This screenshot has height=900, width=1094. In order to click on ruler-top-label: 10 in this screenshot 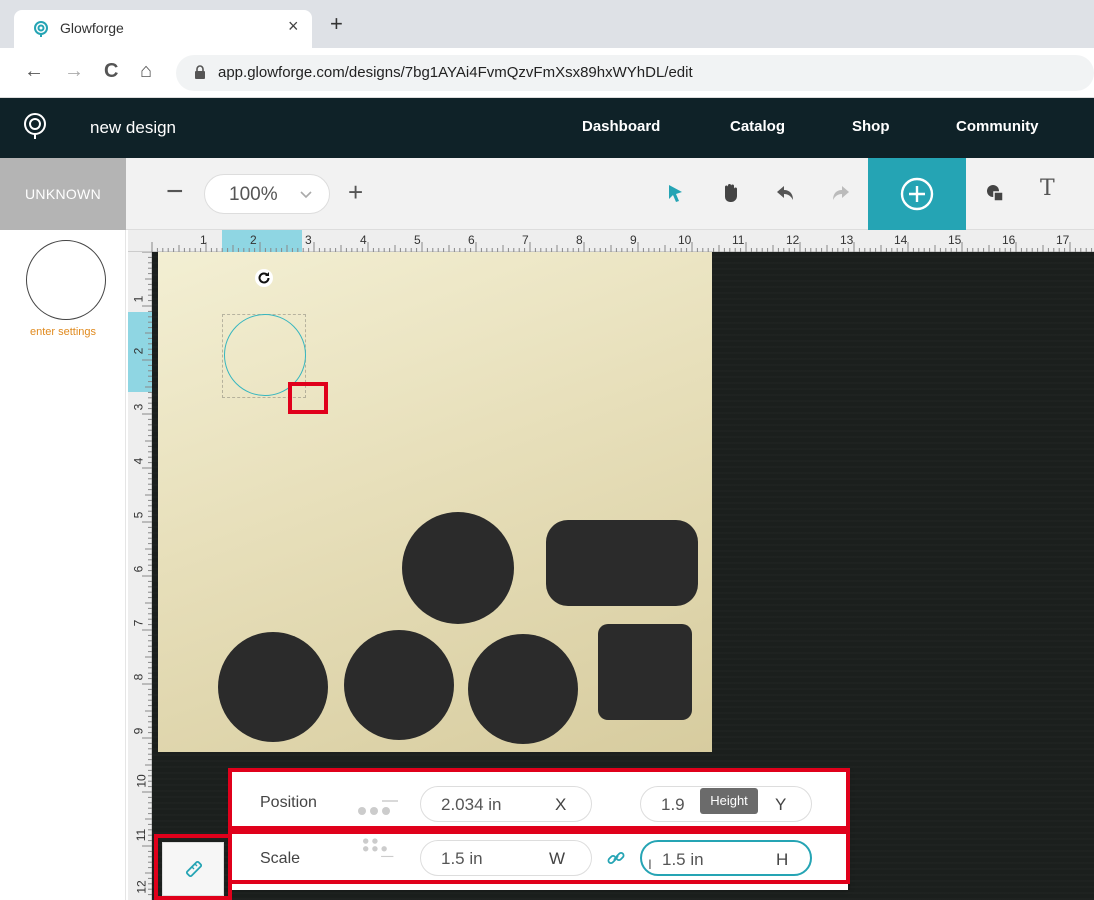, I will do `click(685, 240)`.